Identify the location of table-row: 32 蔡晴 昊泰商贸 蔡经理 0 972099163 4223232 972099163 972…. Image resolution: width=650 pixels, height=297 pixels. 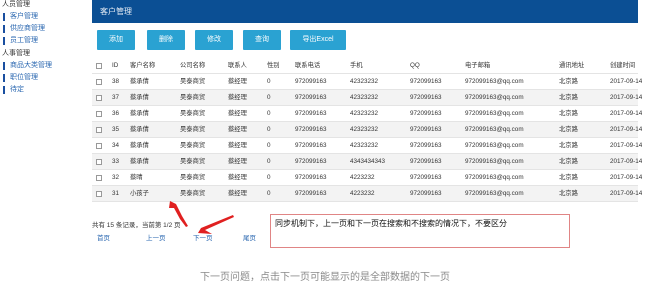
(367, 178).